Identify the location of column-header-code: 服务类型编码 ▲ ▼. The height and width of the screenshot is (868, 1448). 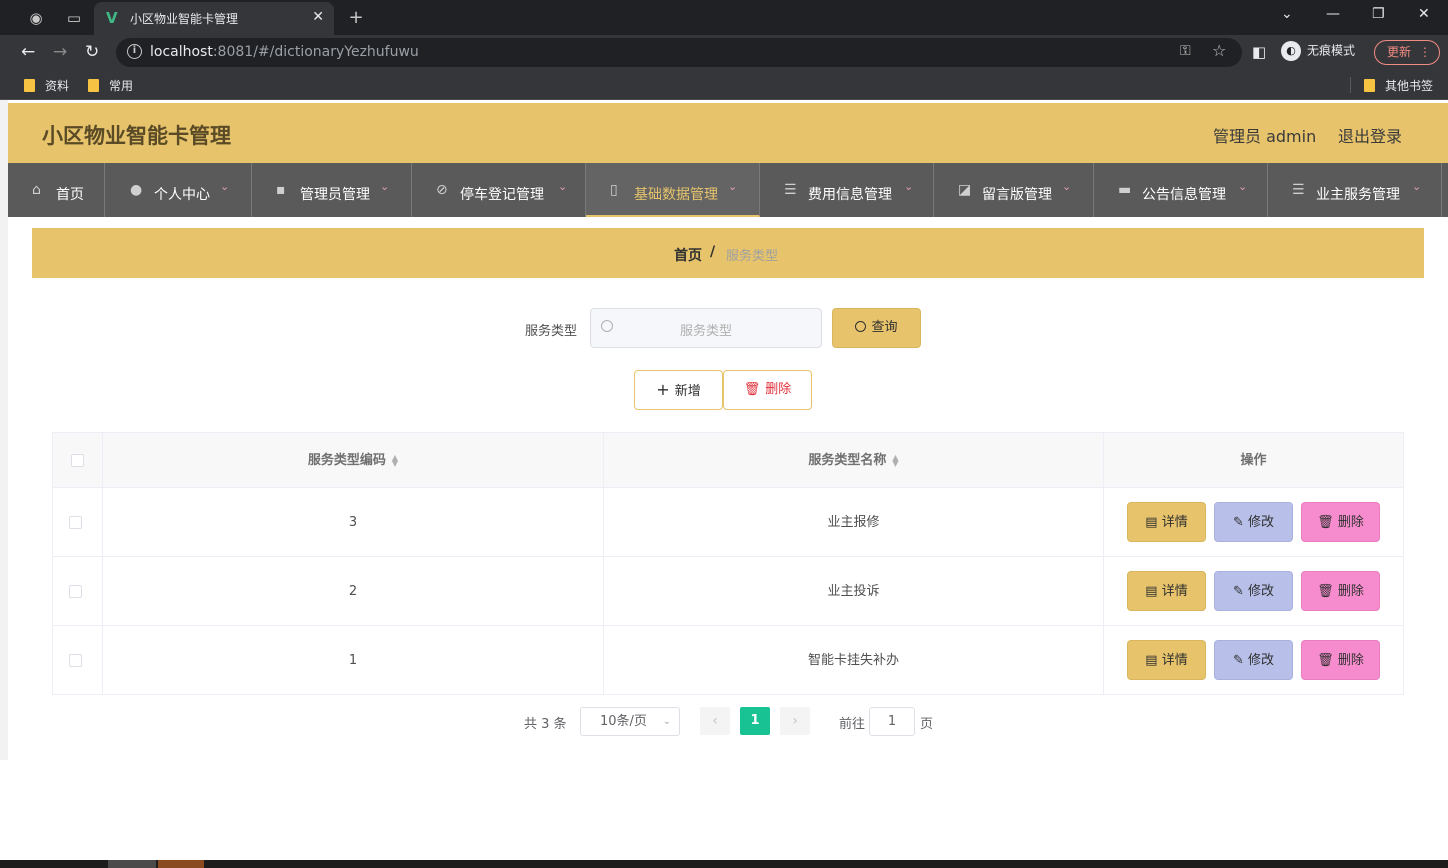
(353, 460).